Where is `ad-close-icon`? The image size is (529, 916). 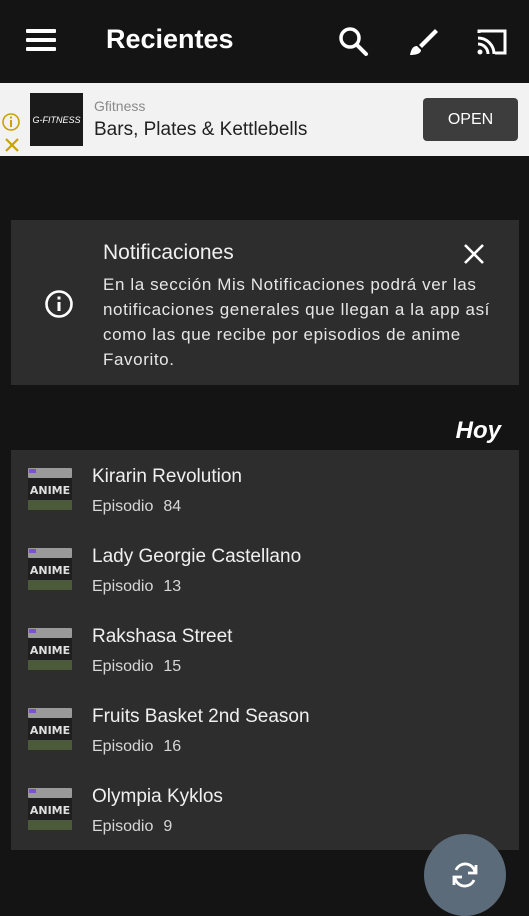 ad-close-icon is located at coordinates (12, 145).